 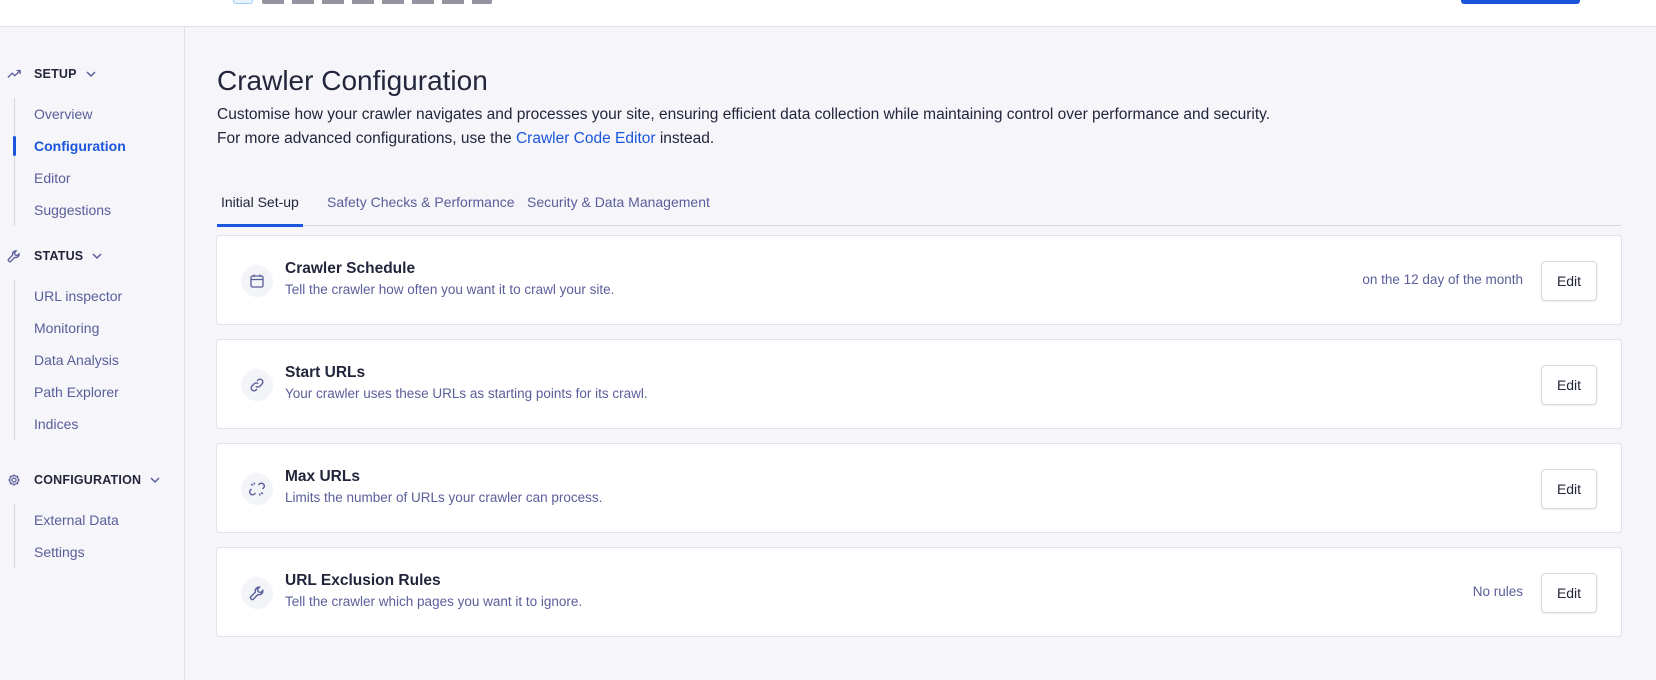 I want to click on calendar-icon, so click(x=257, y=281).